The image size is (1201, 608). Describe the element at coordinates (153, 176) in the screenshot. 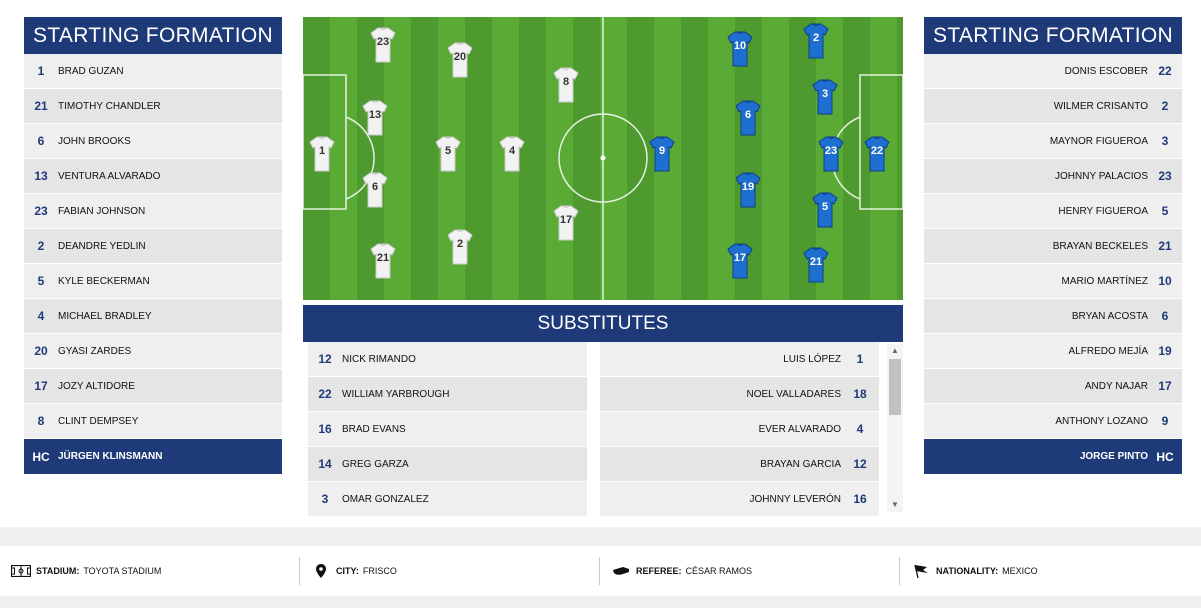

I see `home-player-row: 13 VENTURA ALVARADO` at that location.